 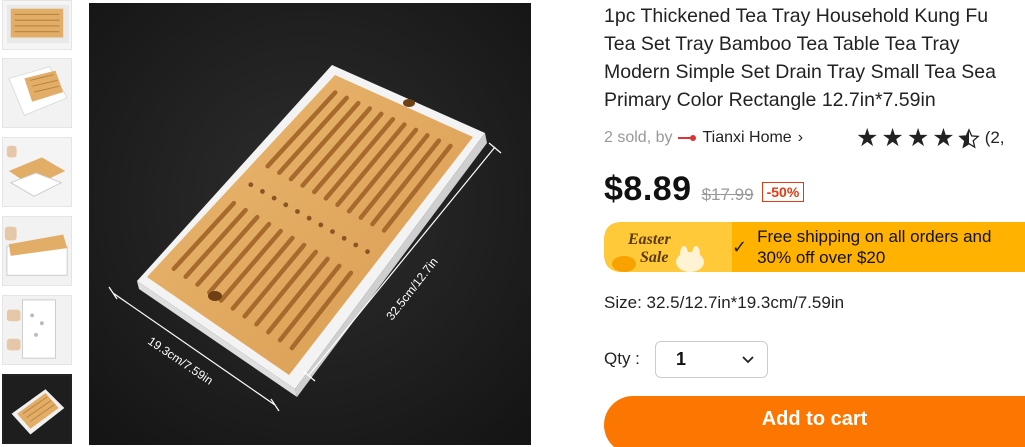 I want to click on price-row: $8.89 $17.99 -50%, so click(x=704, y=189).